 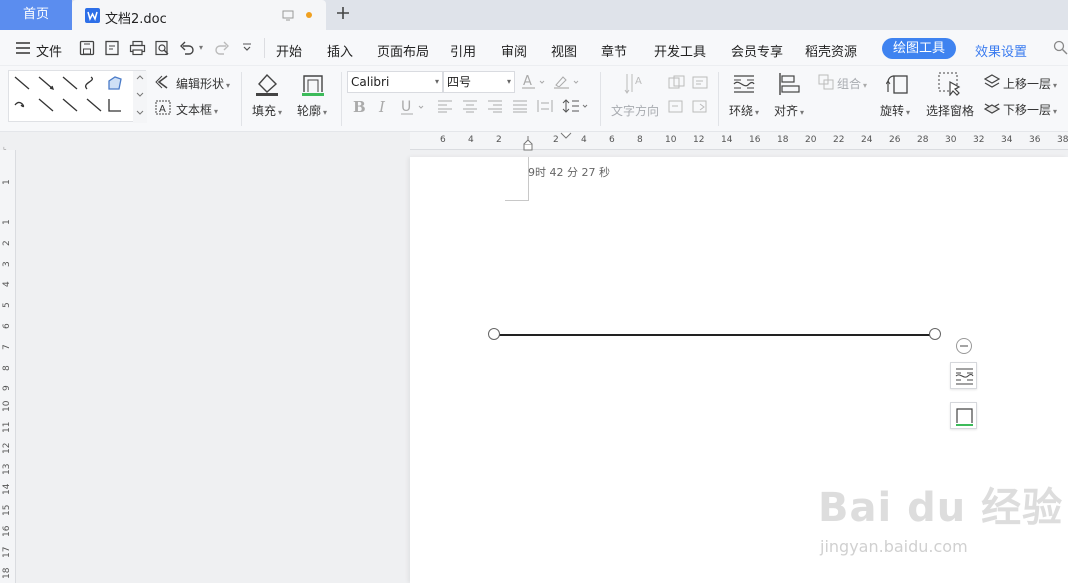 What do you see at coordinates (77, 96) in the screenshot?
I see `shape-gallery` at bounding box center [77, 96].